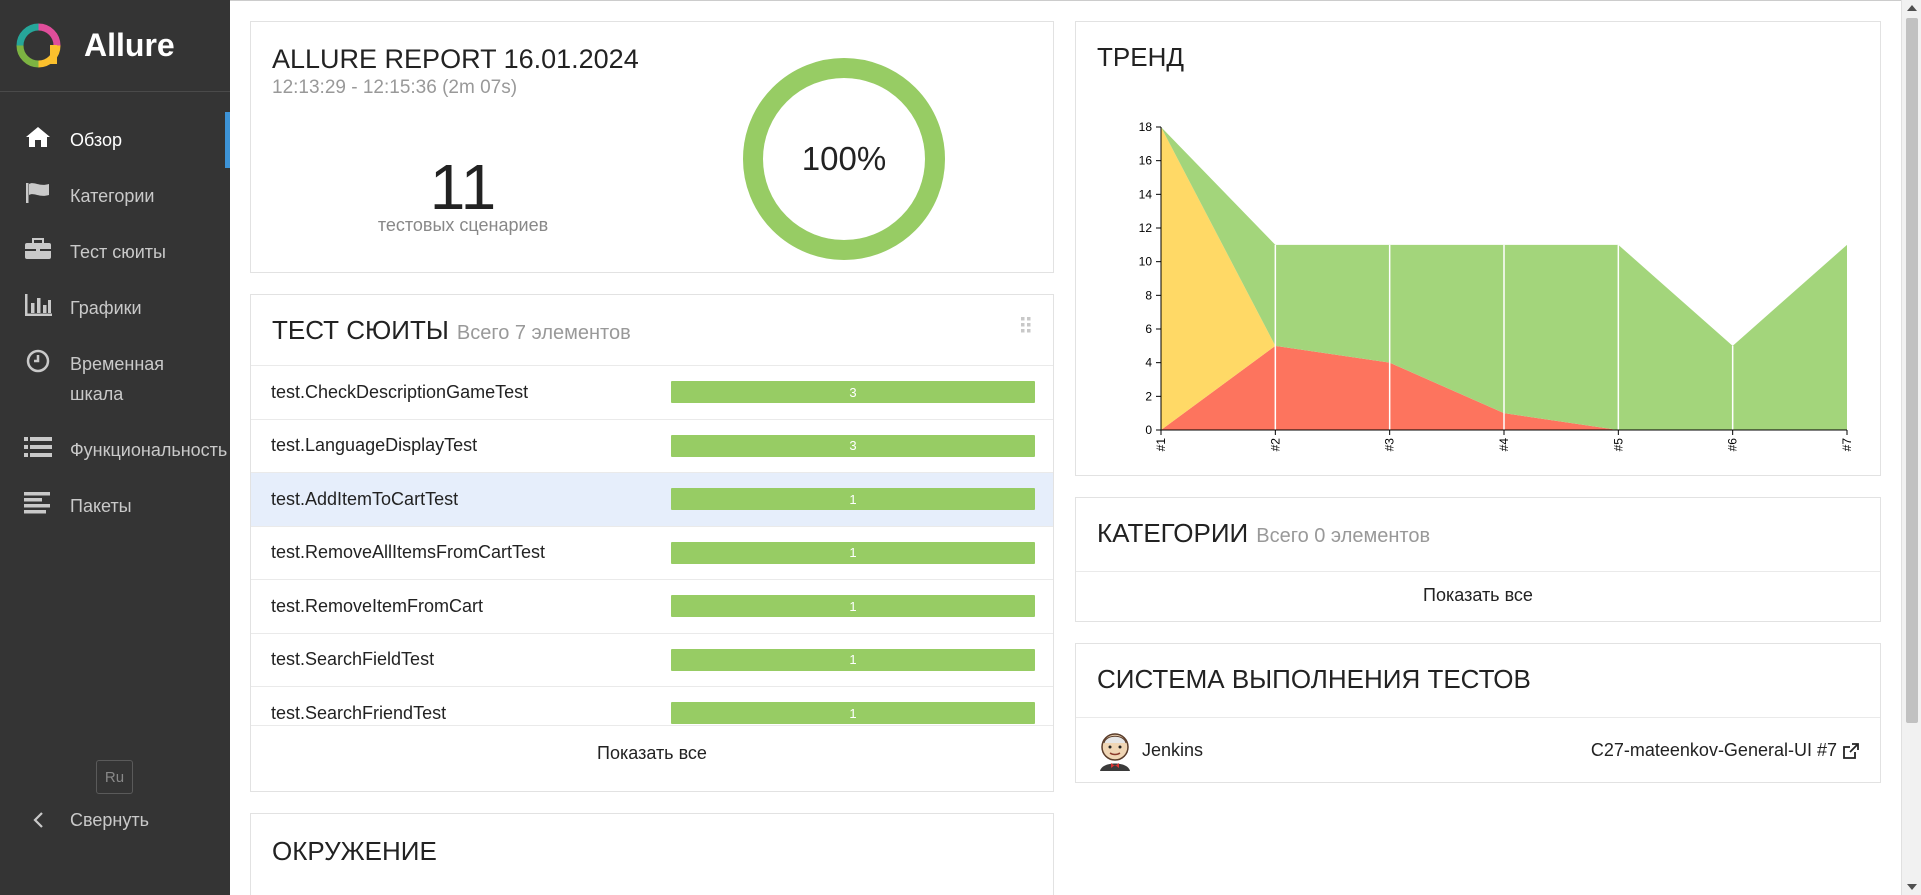 The width and height of the screenshot is (1921, 895). I want to click on suites-subtitle: Всего 7 элементов, so click(543, 333).